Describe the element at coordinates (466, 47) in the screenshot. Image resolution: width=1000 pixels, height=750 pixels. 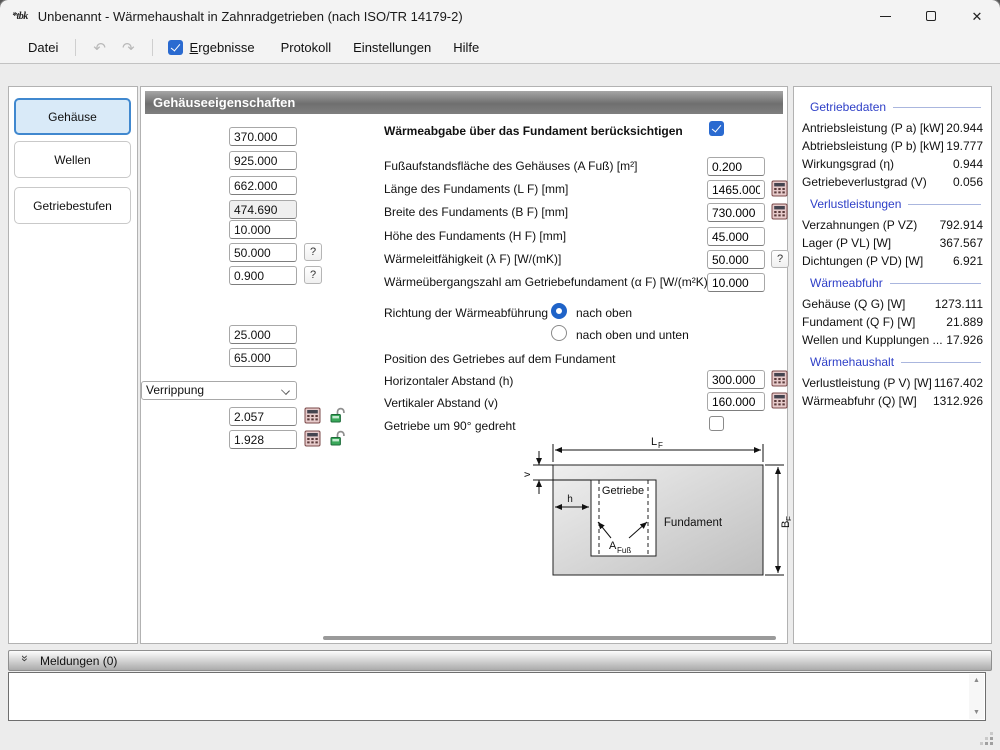
I see `menu-hilfe: Hilfe` at that location.